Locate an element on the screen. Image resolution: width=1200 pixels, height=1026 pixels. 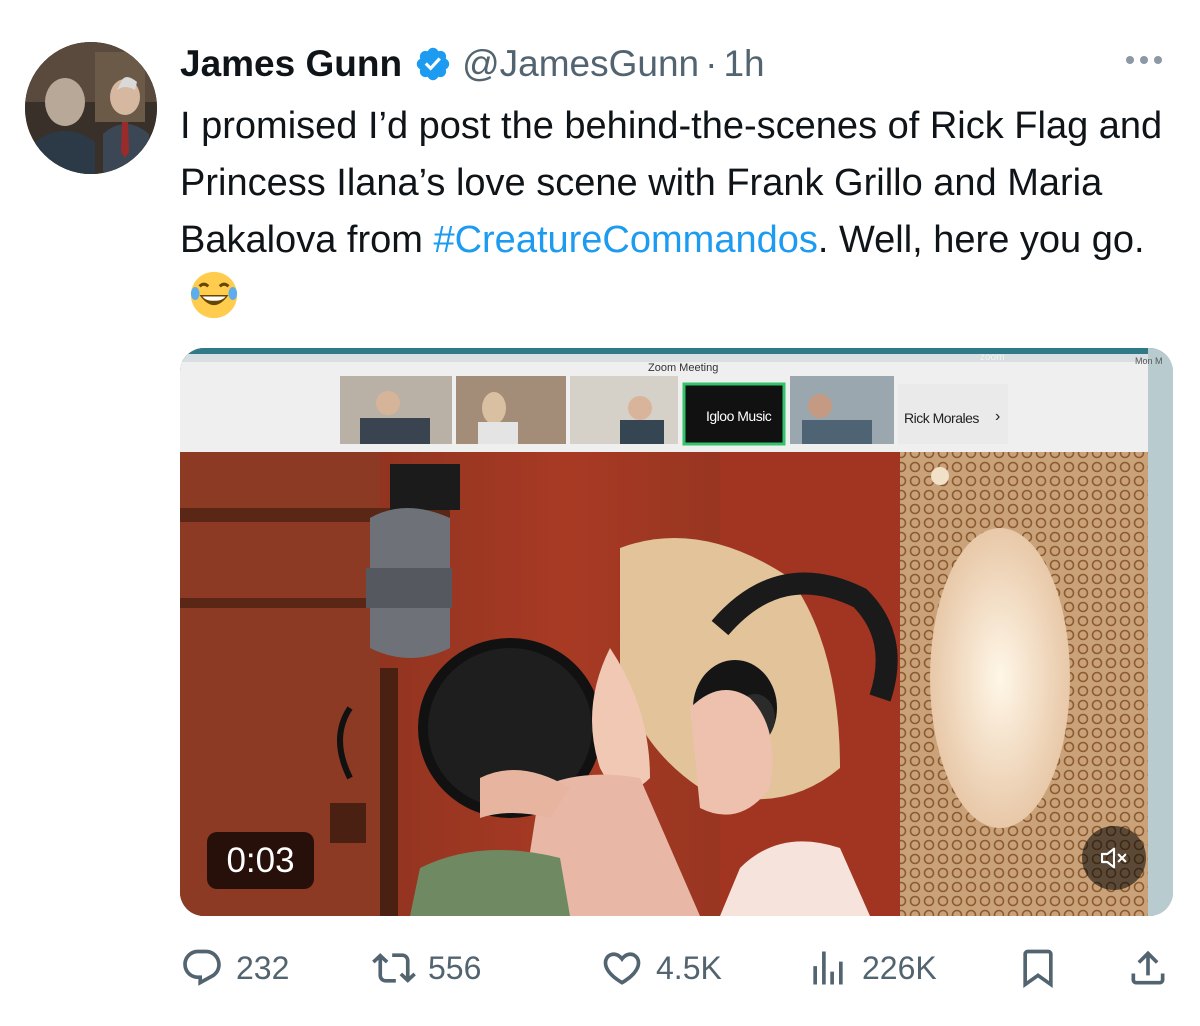
share-button is located at coordinates (1148, 968).